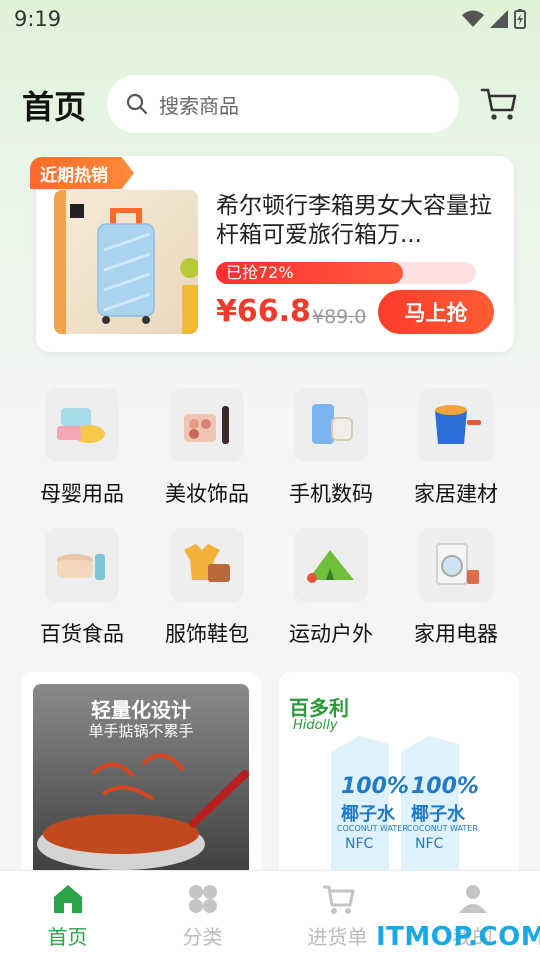 This screenshot has height=960, width=540. What do you see at coordinates (456, 494) in the screenshot?
I see `category-label: 家居建材` at bounding box center [456, 494].